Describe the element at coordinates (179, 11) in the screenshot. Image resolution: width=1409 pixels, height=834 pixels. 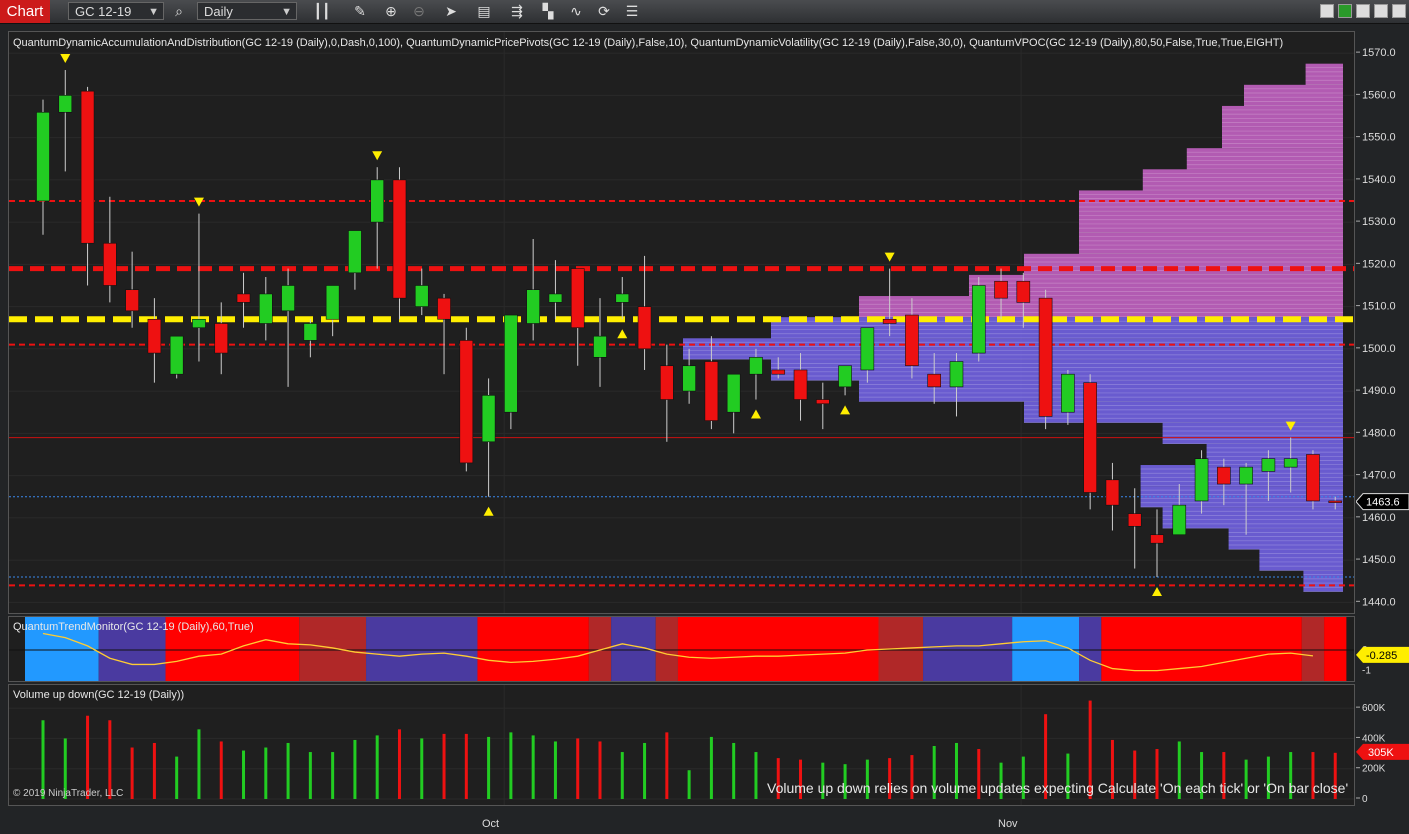
I see `search-icon: ⌕` at that location.